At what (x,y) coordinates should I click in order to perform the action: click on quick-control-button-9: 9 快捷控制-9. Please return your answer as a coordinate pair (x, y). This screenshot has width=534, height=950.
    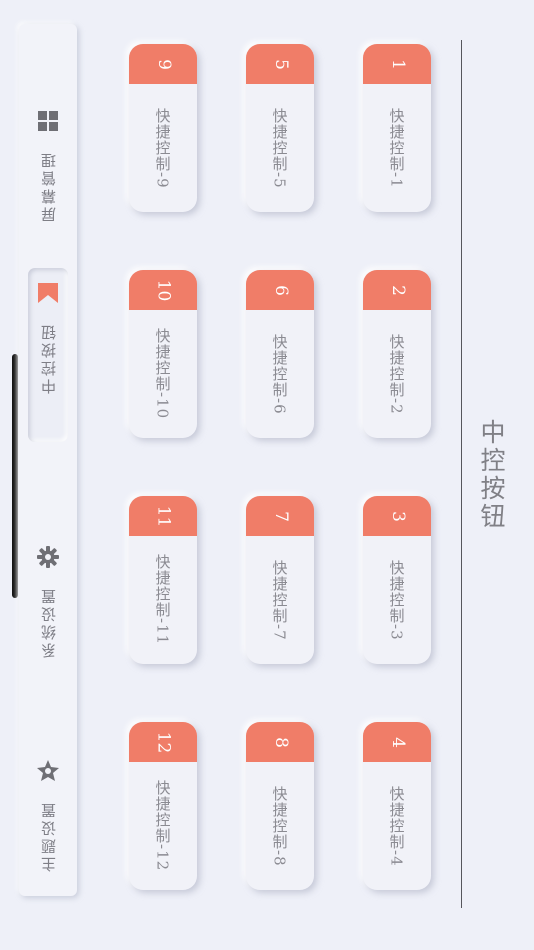
    Looking at the image, I should click on (163, 128).